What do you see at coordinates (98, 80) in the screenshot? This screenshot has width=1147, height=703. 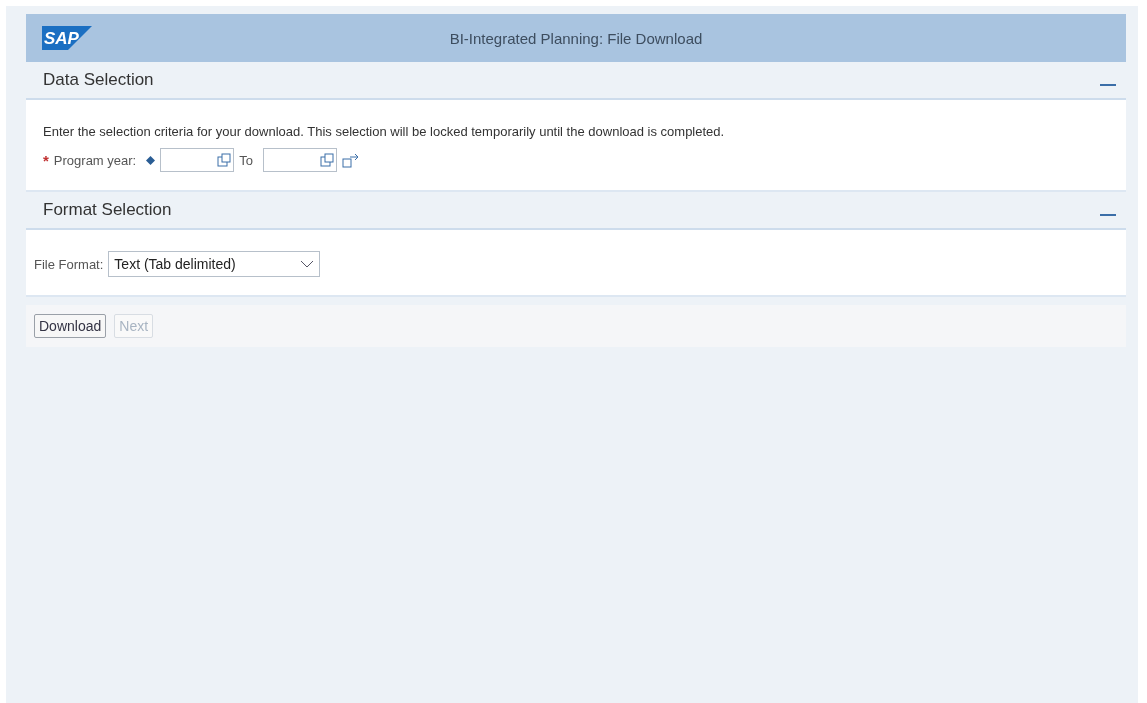 I see `section-title: Data Selection` at bounding box center [98, 80].